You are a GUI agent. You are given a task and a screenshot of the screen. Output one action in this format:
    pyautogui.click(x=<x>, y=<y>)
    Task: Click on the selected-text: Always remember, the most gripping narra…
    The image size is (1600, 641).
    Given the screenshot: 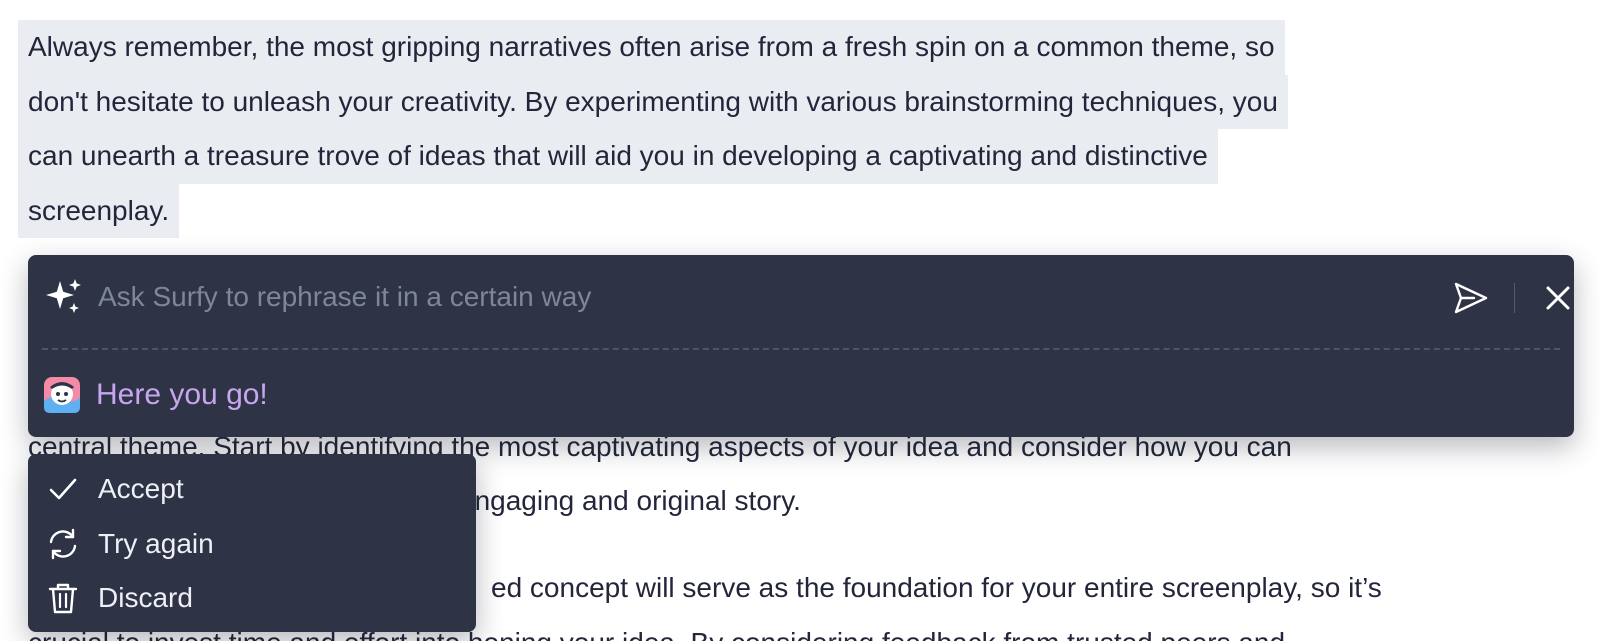 What is the action you would take?
    pyautogui.click(x=651, y=47)
    